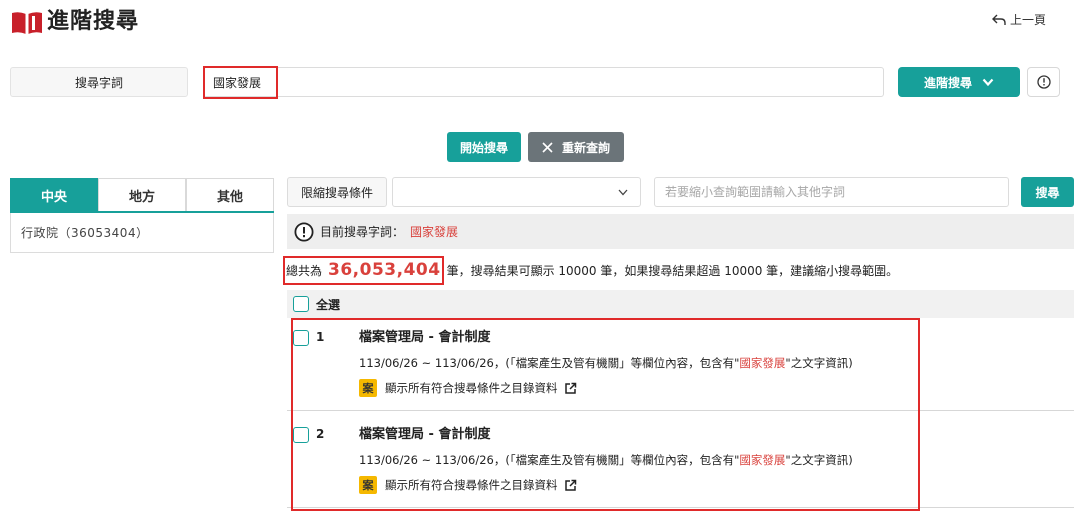  Describe the element at coordinates (434, 232) in the screenshot. I see `current-keyword-term: 國家發展` at that location.